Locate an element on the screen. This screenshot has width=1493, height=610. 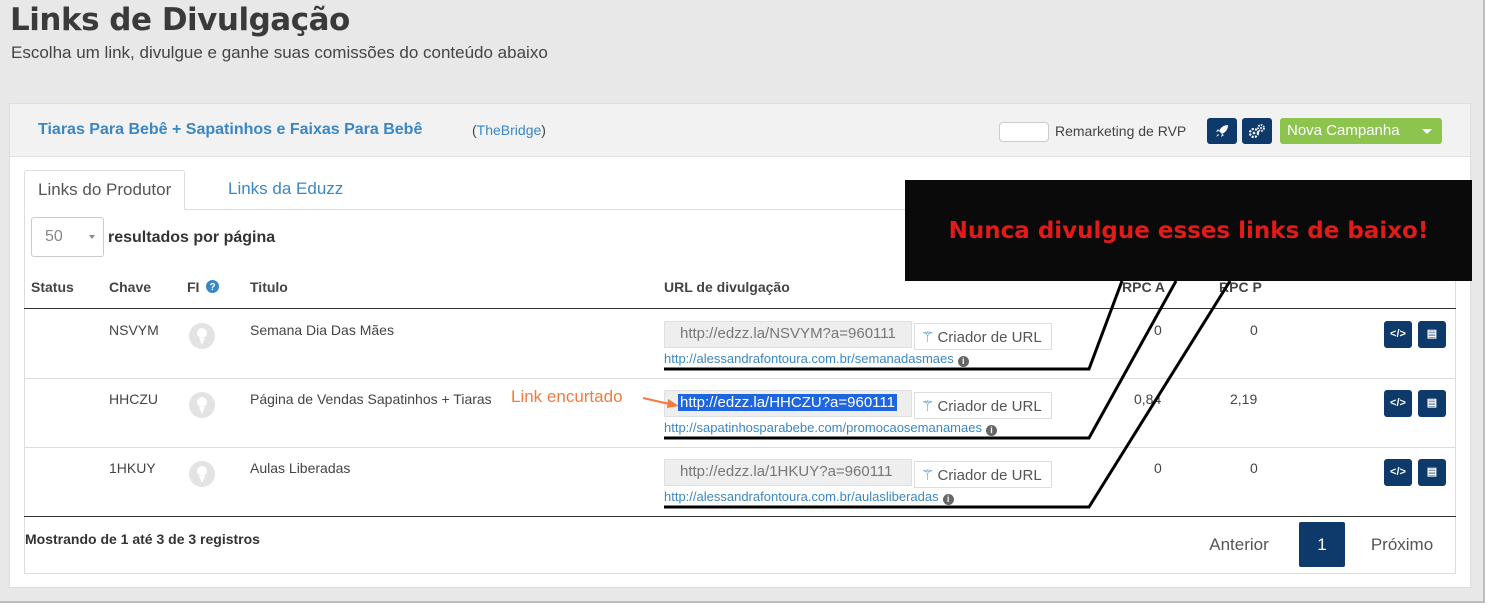
row-3-code-button: </> is located at coordinates (1398, 472).